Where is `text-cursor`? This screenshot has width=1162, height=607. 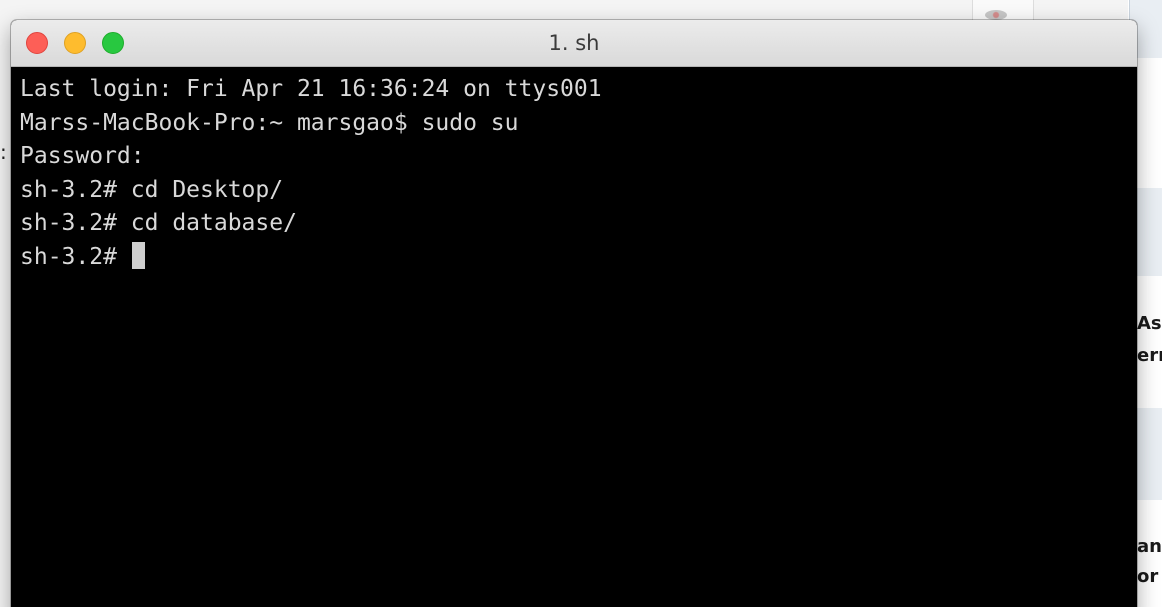 text-cursor is located at coordinates (138, 255).